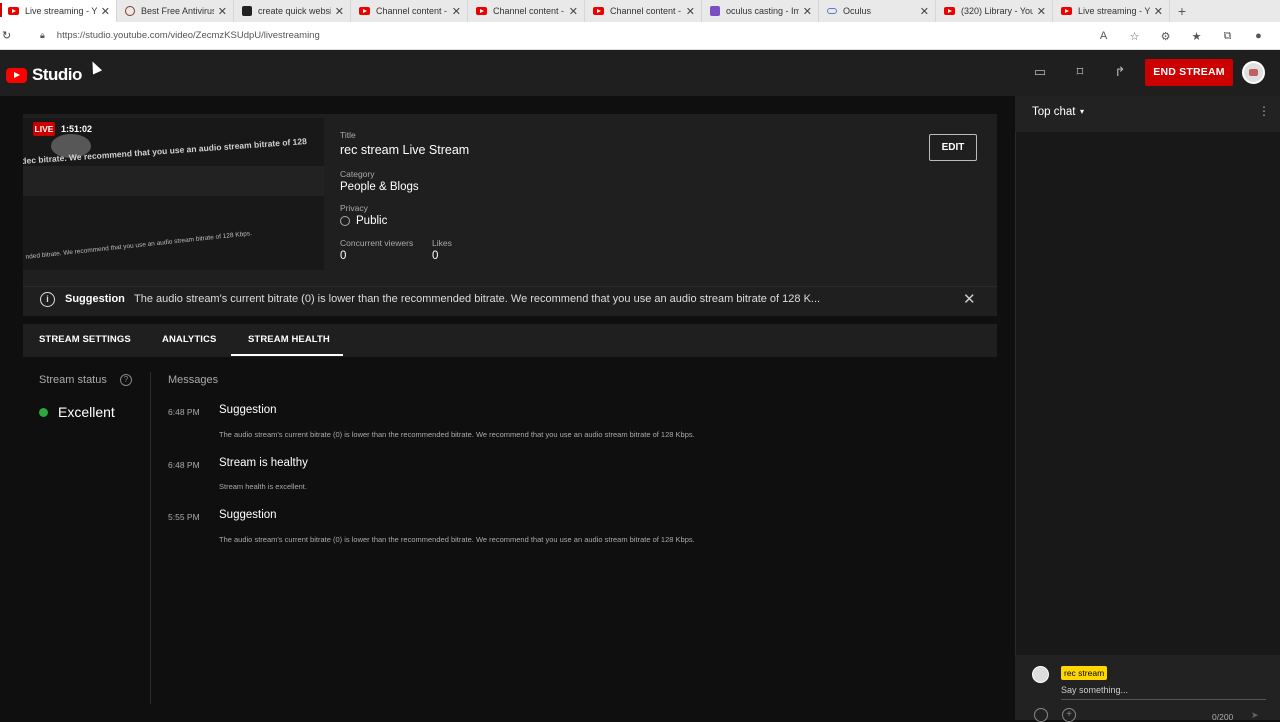  I want to click on character-count: 0/200, so click(1223, 717).